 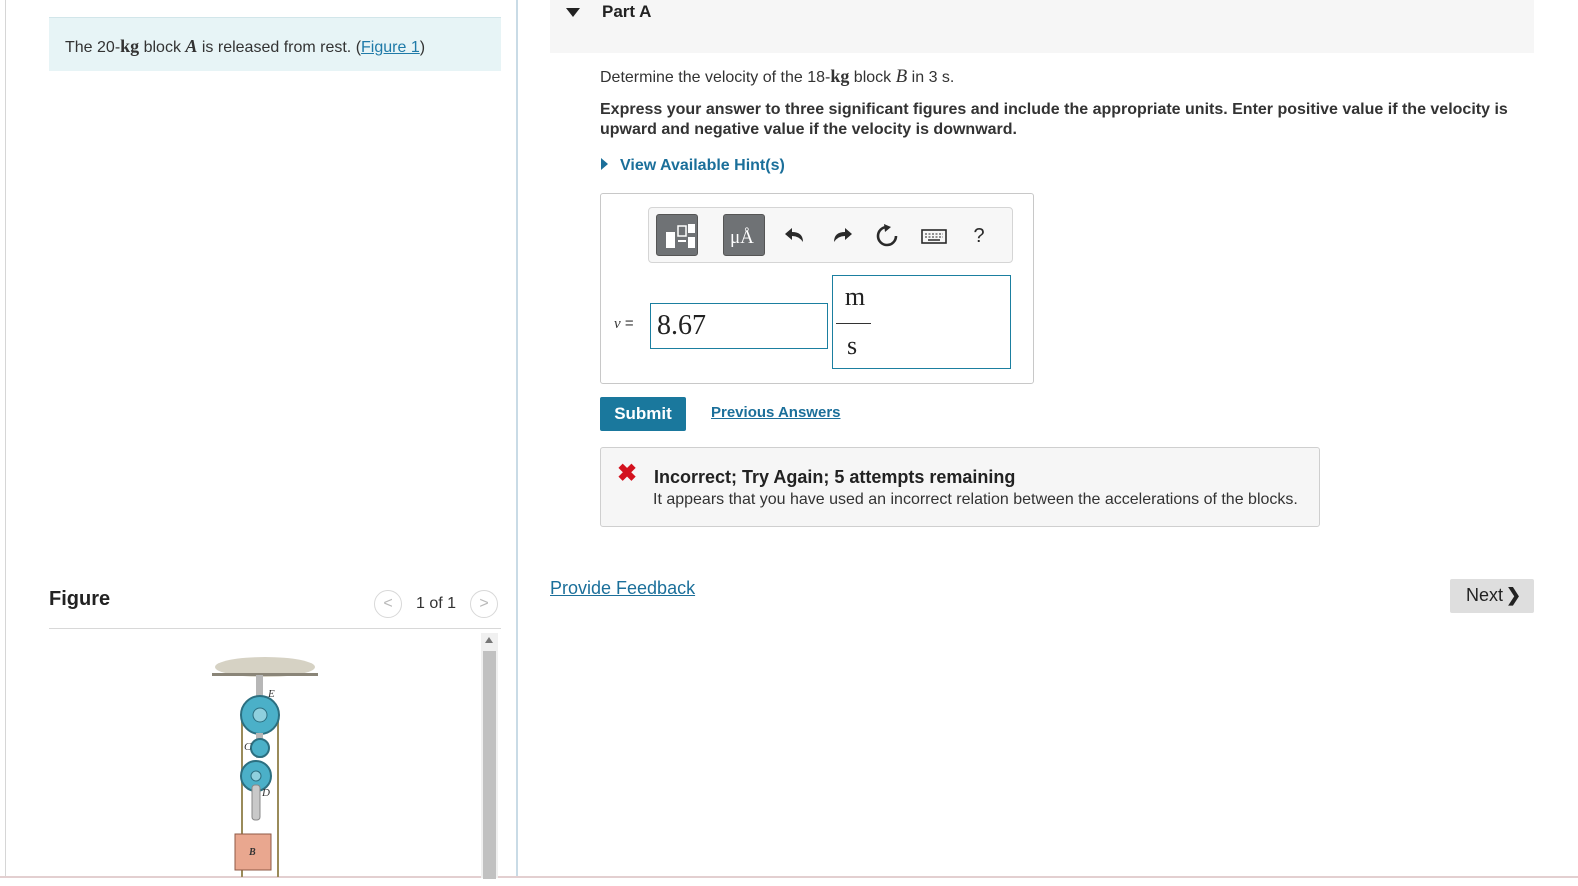 I want to click on label-e: E, so click(x=271, y=694).